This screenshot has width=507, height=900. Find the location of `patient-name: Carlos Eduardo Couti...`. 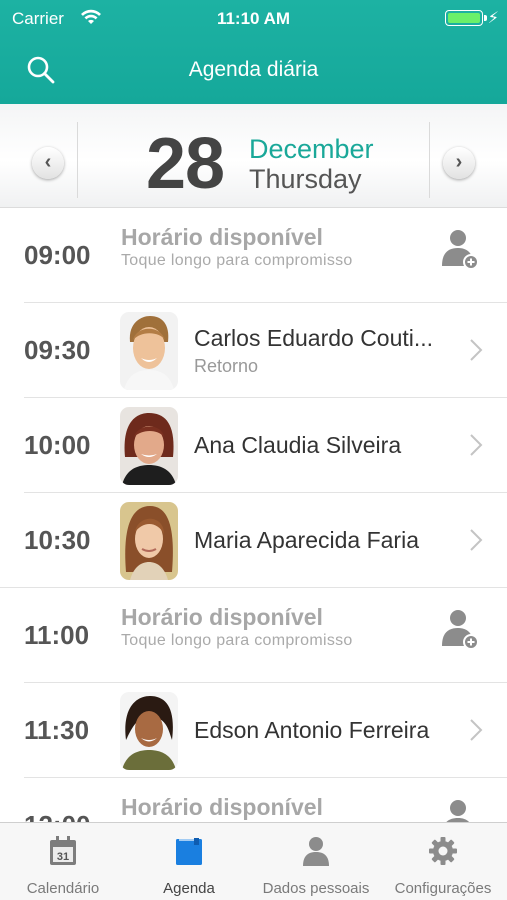

patient-name: Carlos Eduardo Couti... is located at coordinates (314, 338).